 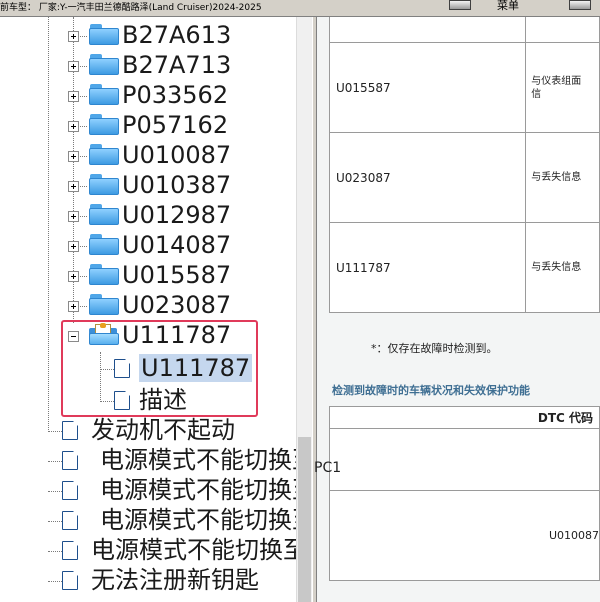 What do you see at coordinates (175, 125) in the screenshot?
I see `tree-node-label: P057162` at bounding box center [175, 125].